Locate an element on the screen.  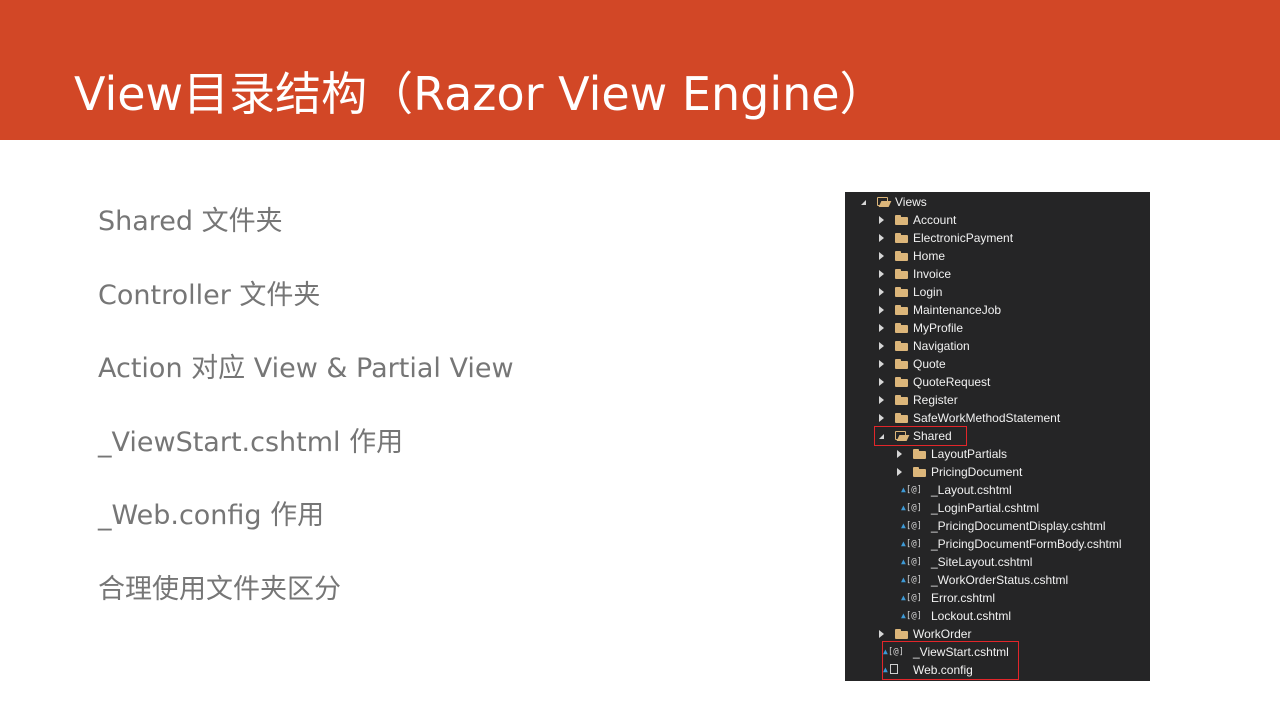
tree-item-label: _SiteLayout.cshtml is located at coordinates (982, 562).